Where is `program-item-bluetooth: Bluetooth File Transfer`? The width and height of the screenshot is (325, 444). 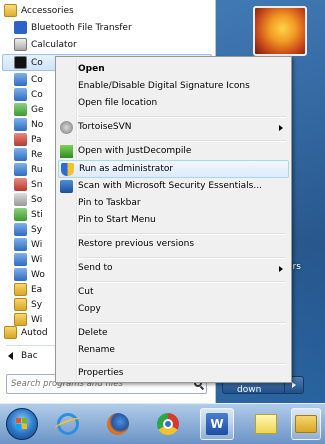 program-item-bluetooth: Bluetooth File Transfer is located at coordinates (114, 27).